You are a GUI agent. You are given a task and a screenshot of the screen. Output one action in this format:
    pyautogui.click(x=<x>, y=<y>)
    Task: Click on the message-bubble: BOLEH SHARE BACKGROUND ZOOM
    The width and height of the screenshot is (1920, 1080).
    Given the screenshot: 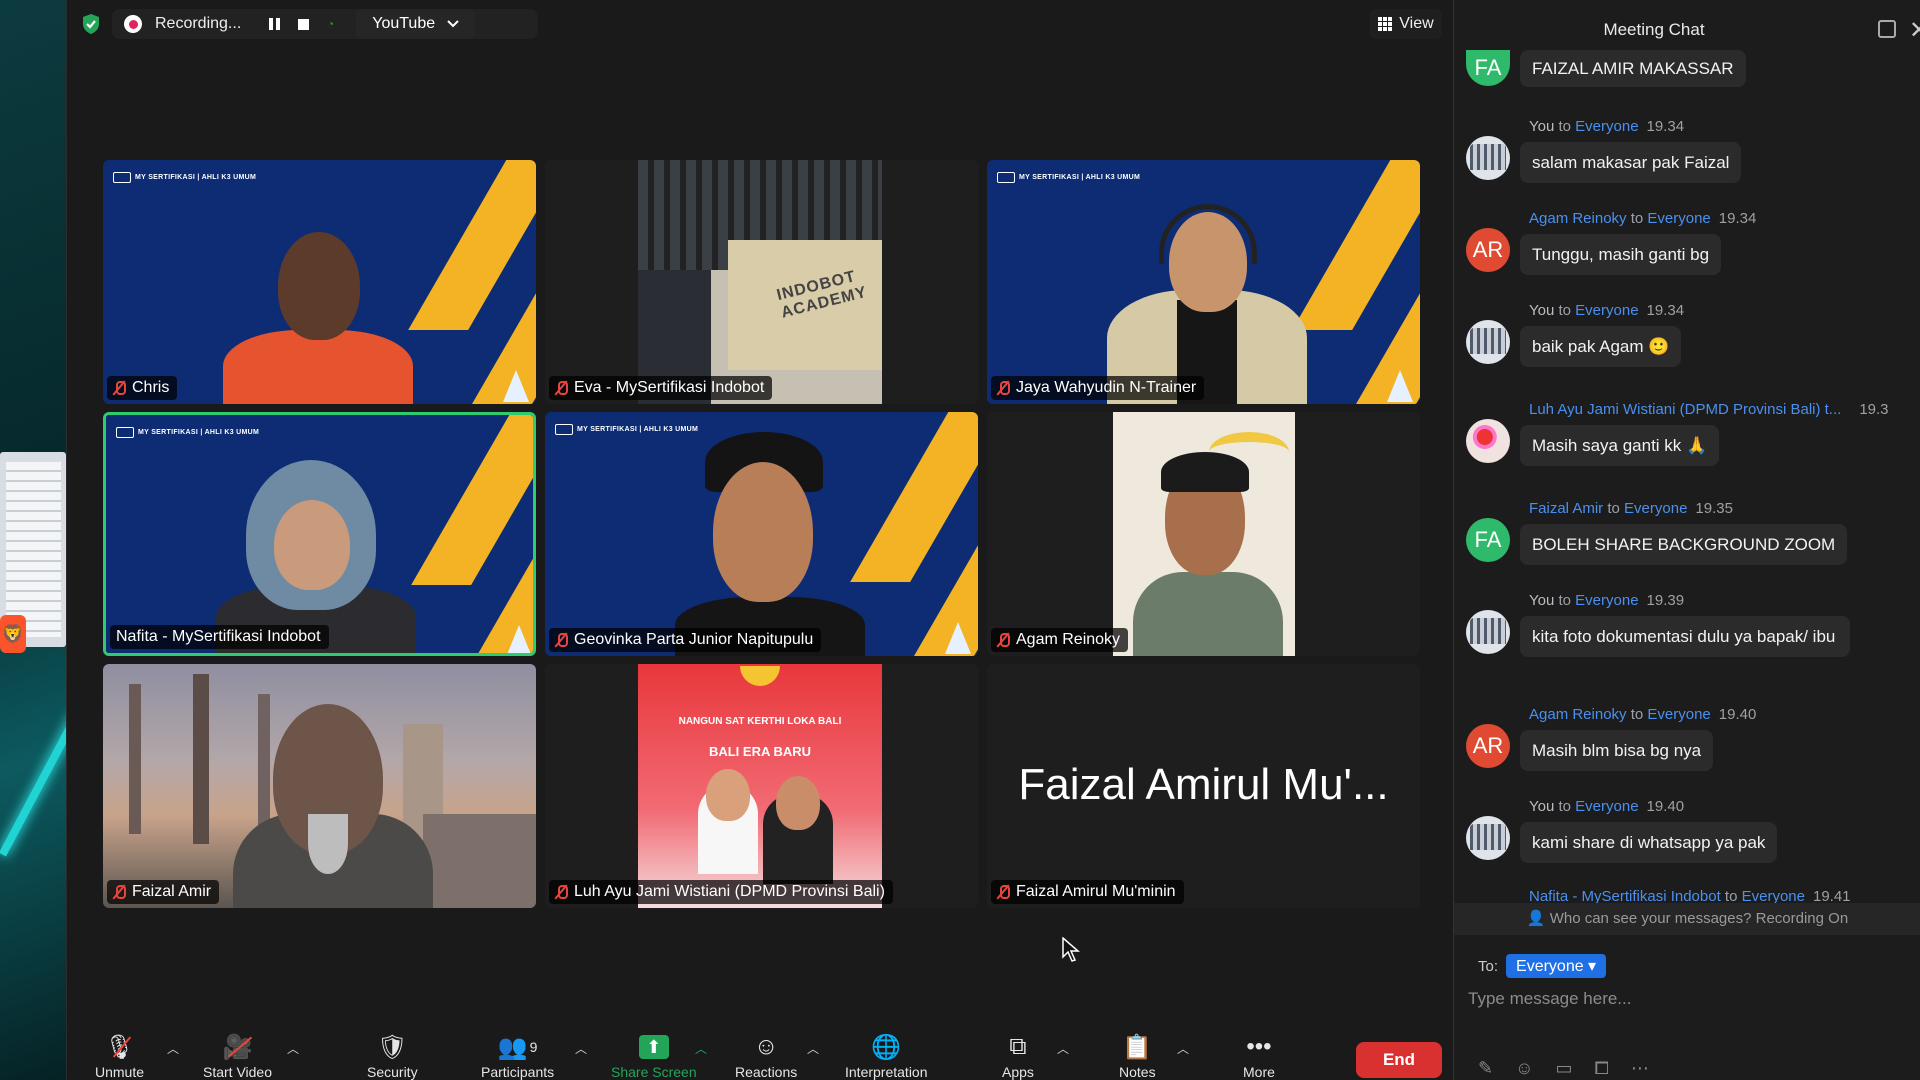 What is the action you would take?
    pyautogui.click(x=1684, y=545)
    